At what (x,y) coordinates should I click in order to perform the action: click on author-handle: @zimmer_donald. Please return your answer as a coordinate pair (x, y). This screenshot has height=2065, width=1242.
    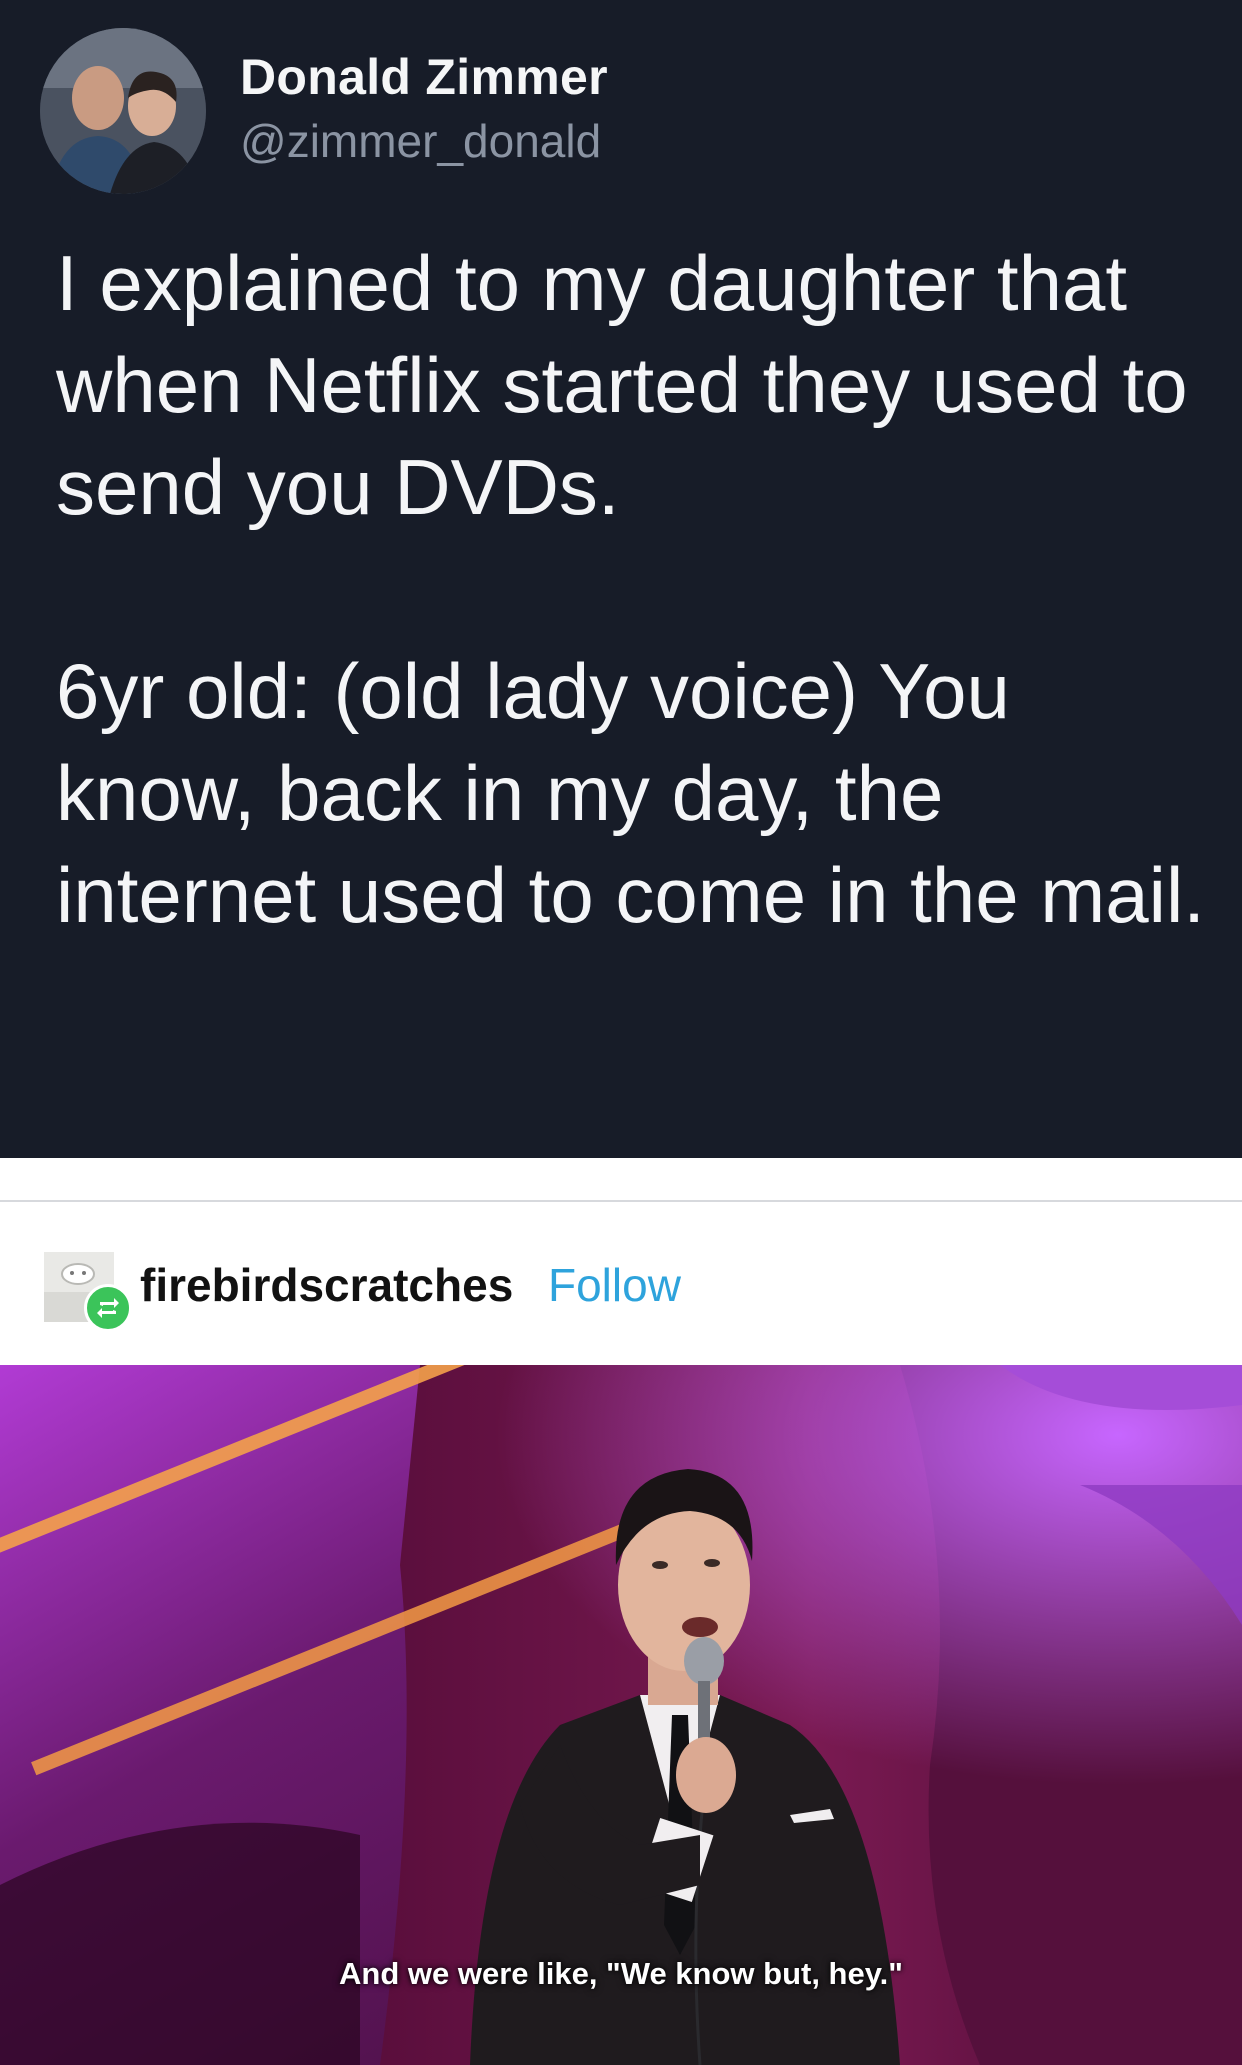
    Looking at the image, I should click on (420, 141).